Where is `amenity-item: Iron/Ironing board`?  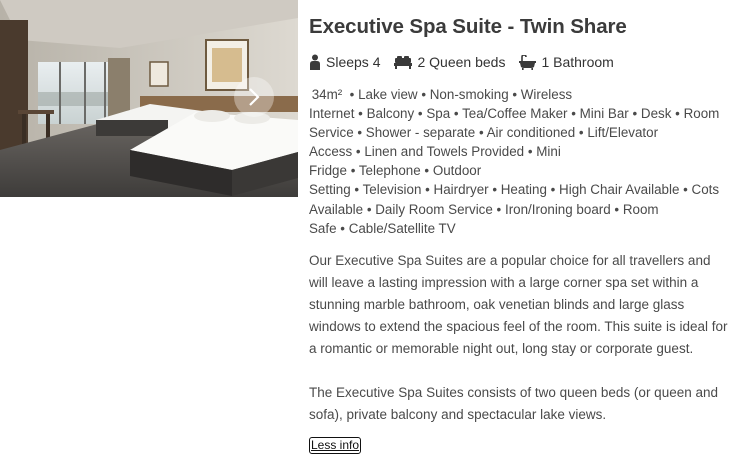
amenity-item: Iron/Ironing board is located at coordinates (564, 209).